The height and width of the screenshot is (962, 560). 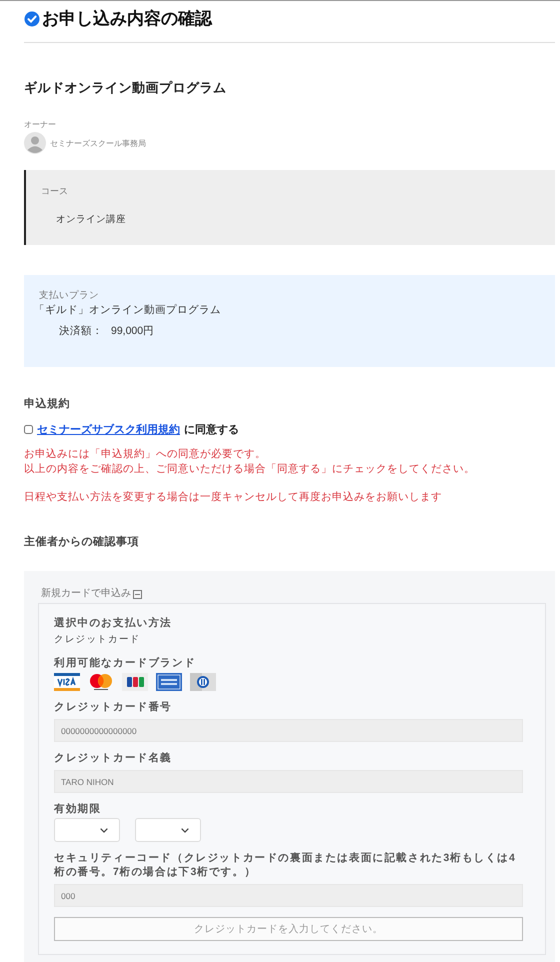 What do you see at coordinates (86, 594) in the screenshot?
I see `new-card-toggle: 新規カードで申込み` at bounding box center [86, 594].